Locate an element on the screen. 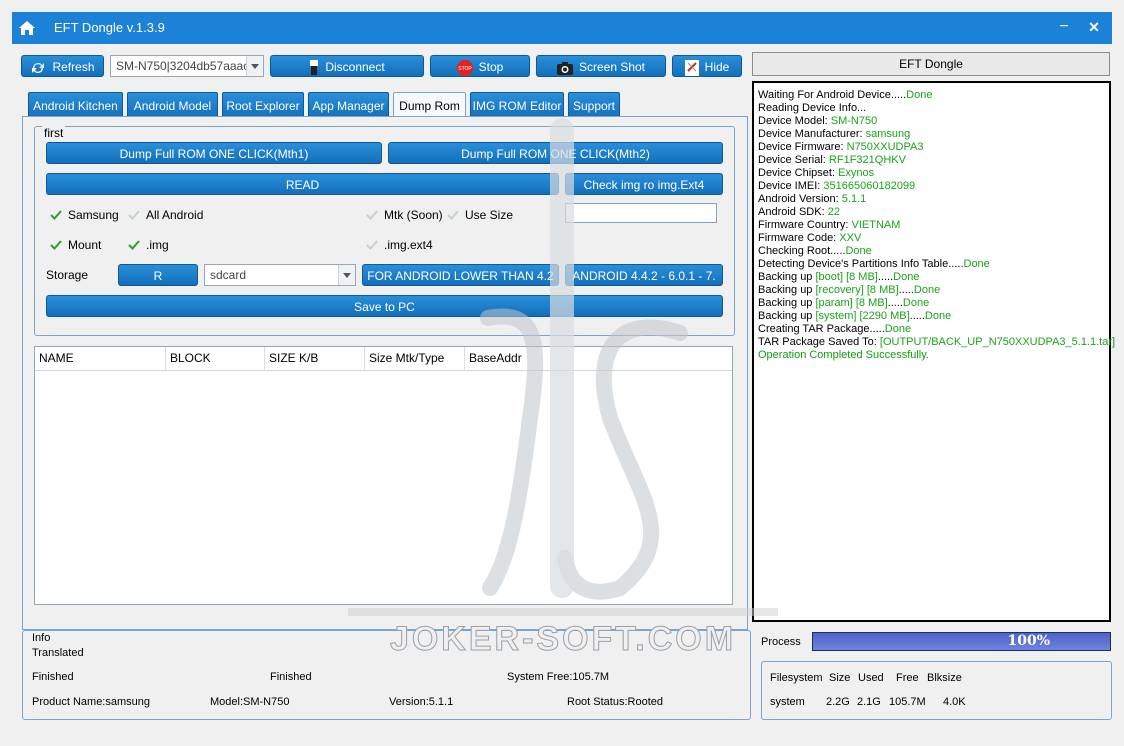 The width and height of the screenshot is (1124, 746). storage-select-value: sdcard is located at coordinates (228, 275).